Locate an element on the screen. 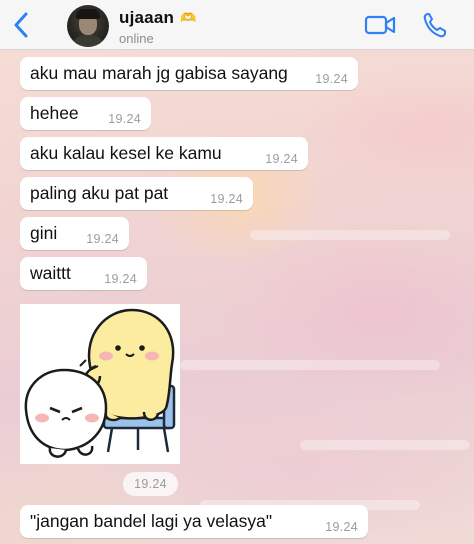 Image resolution: width=474 pixels, height=544 pixels. chat-header: ujaaan 🫶 online is located at coordinates (237, 25).